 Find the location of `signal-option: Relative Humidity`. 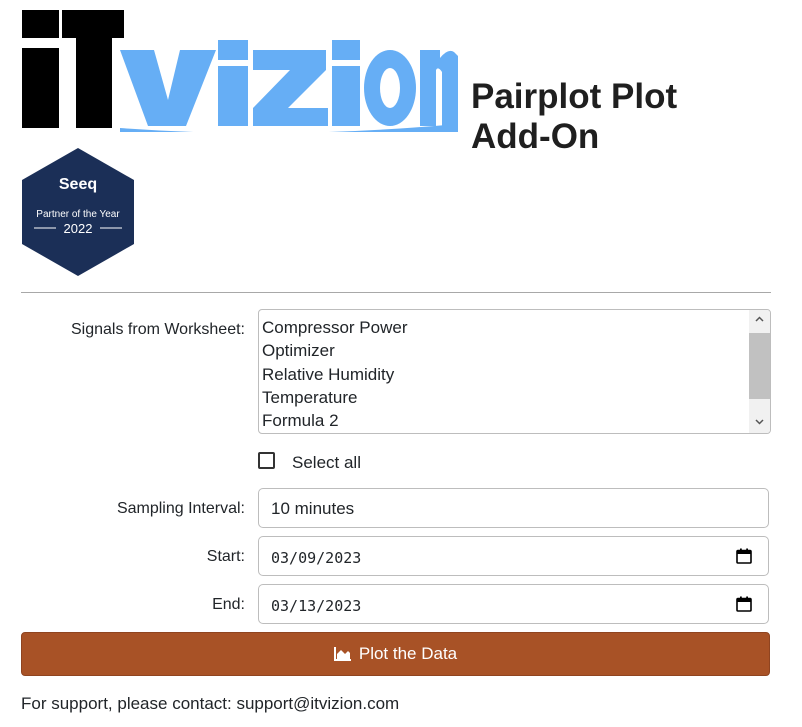

signal-option: Relative Humidity is located at coordinates (516, 374).